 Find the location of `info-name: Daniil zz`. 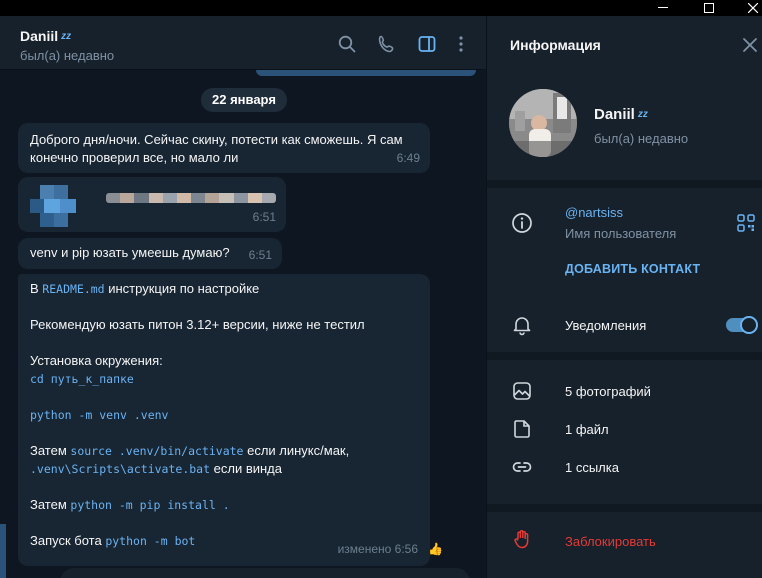

info-name: Daniil zz is located at coordinates (621, 114).